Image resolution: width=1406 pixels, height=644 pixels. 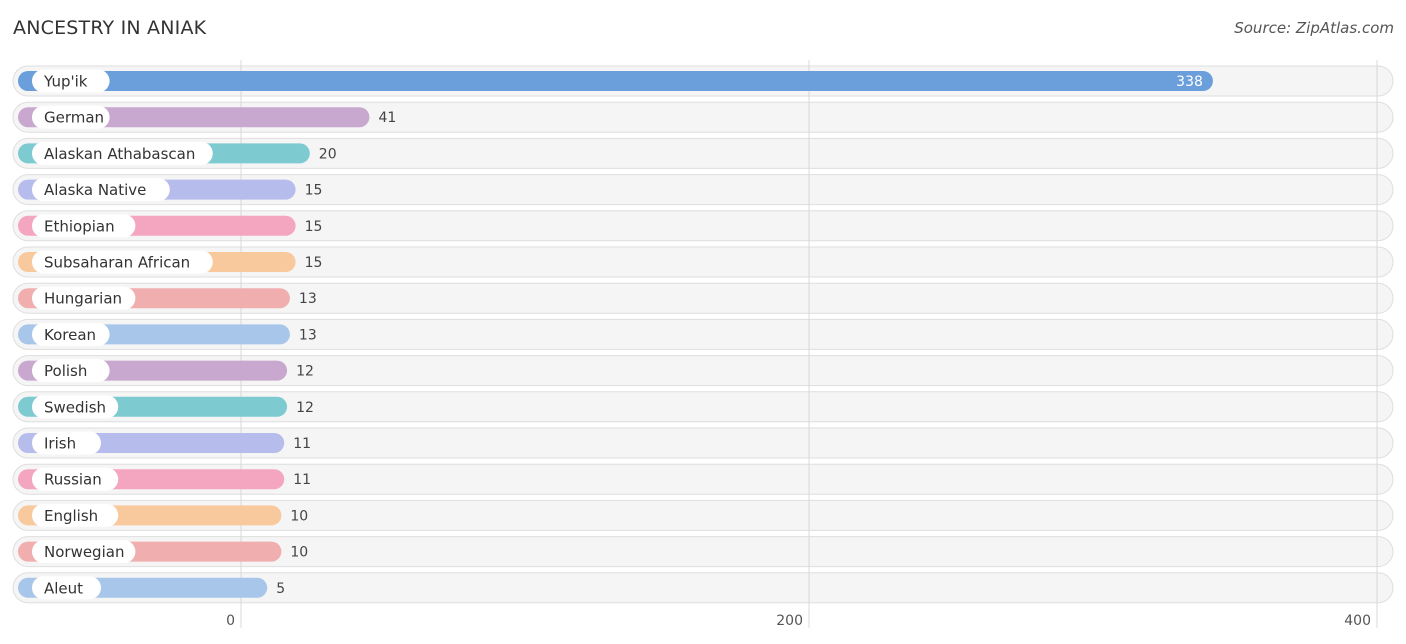 I want to click on category-label: Alaskan Athabascan, so click(x=119, y=154).